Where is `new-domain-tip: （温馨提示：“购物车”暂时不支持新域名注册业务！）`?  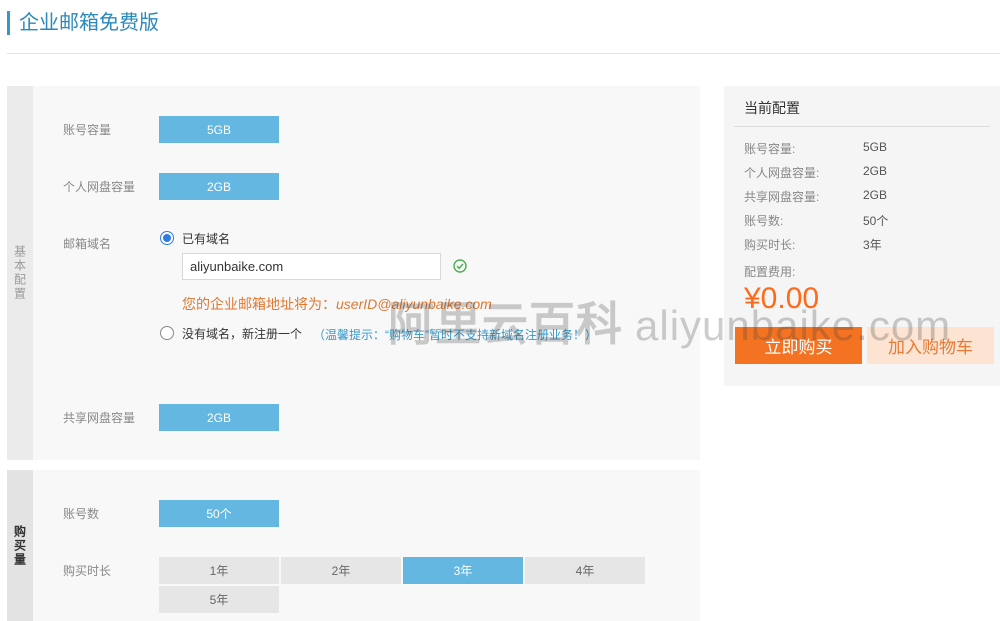
new-domain-tip: （温馨提示：“购物车”暂时不支持新域名注册业务！） is located at coordinates (455, 335).